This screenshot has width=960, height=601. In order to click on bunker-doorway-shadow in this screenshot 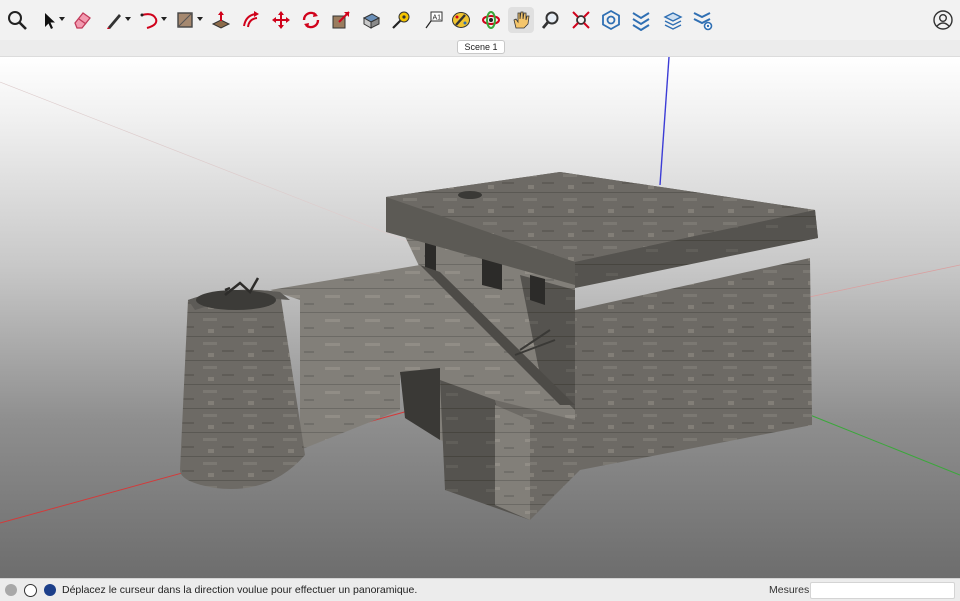, I will do `click(420, 404)`.